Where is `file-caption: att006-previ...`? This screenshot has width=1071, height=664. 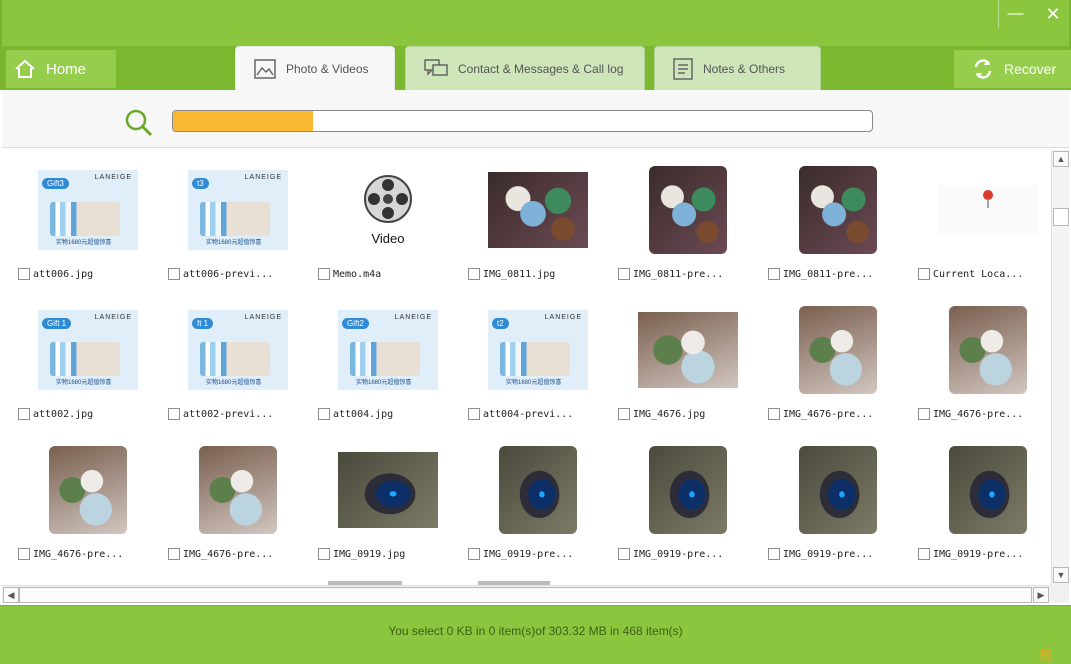
file-caption: att006-previ... is located at coordinates (238, 274).